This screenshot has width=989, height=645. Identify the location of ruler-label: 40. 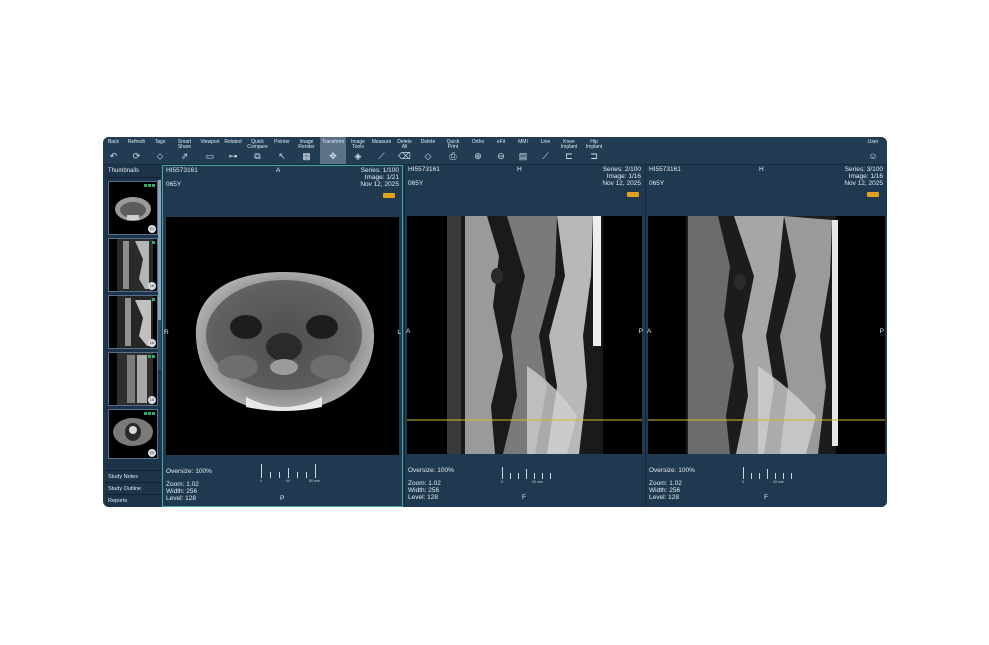
(288, 481).